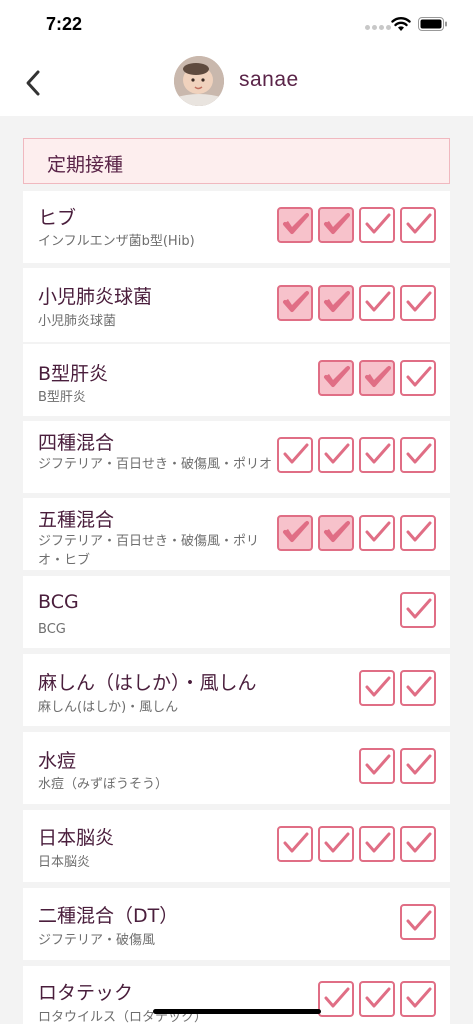 The height and width of the screenshot is (1024, 473). I want to click on vaccine-name: 小児肺炎球菌, so click(95, 297).